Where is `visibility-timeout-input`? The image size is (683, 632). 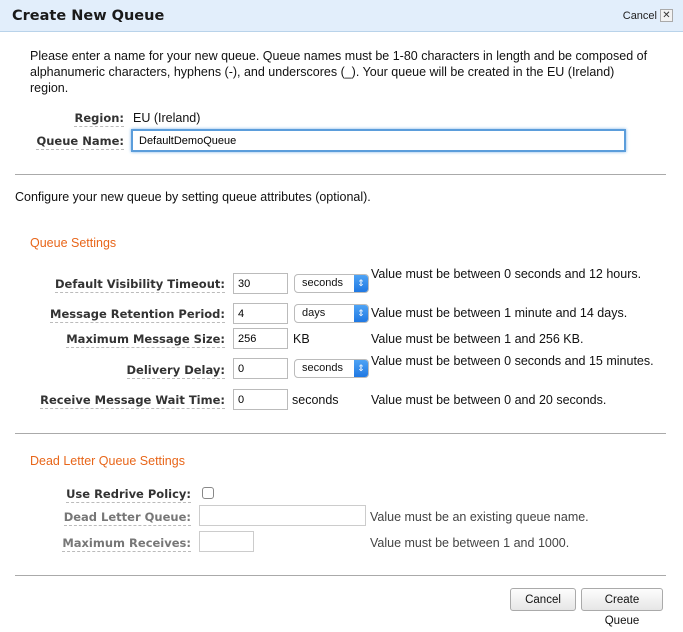 visibility-timeout-input is located at coordinates (260, 283).